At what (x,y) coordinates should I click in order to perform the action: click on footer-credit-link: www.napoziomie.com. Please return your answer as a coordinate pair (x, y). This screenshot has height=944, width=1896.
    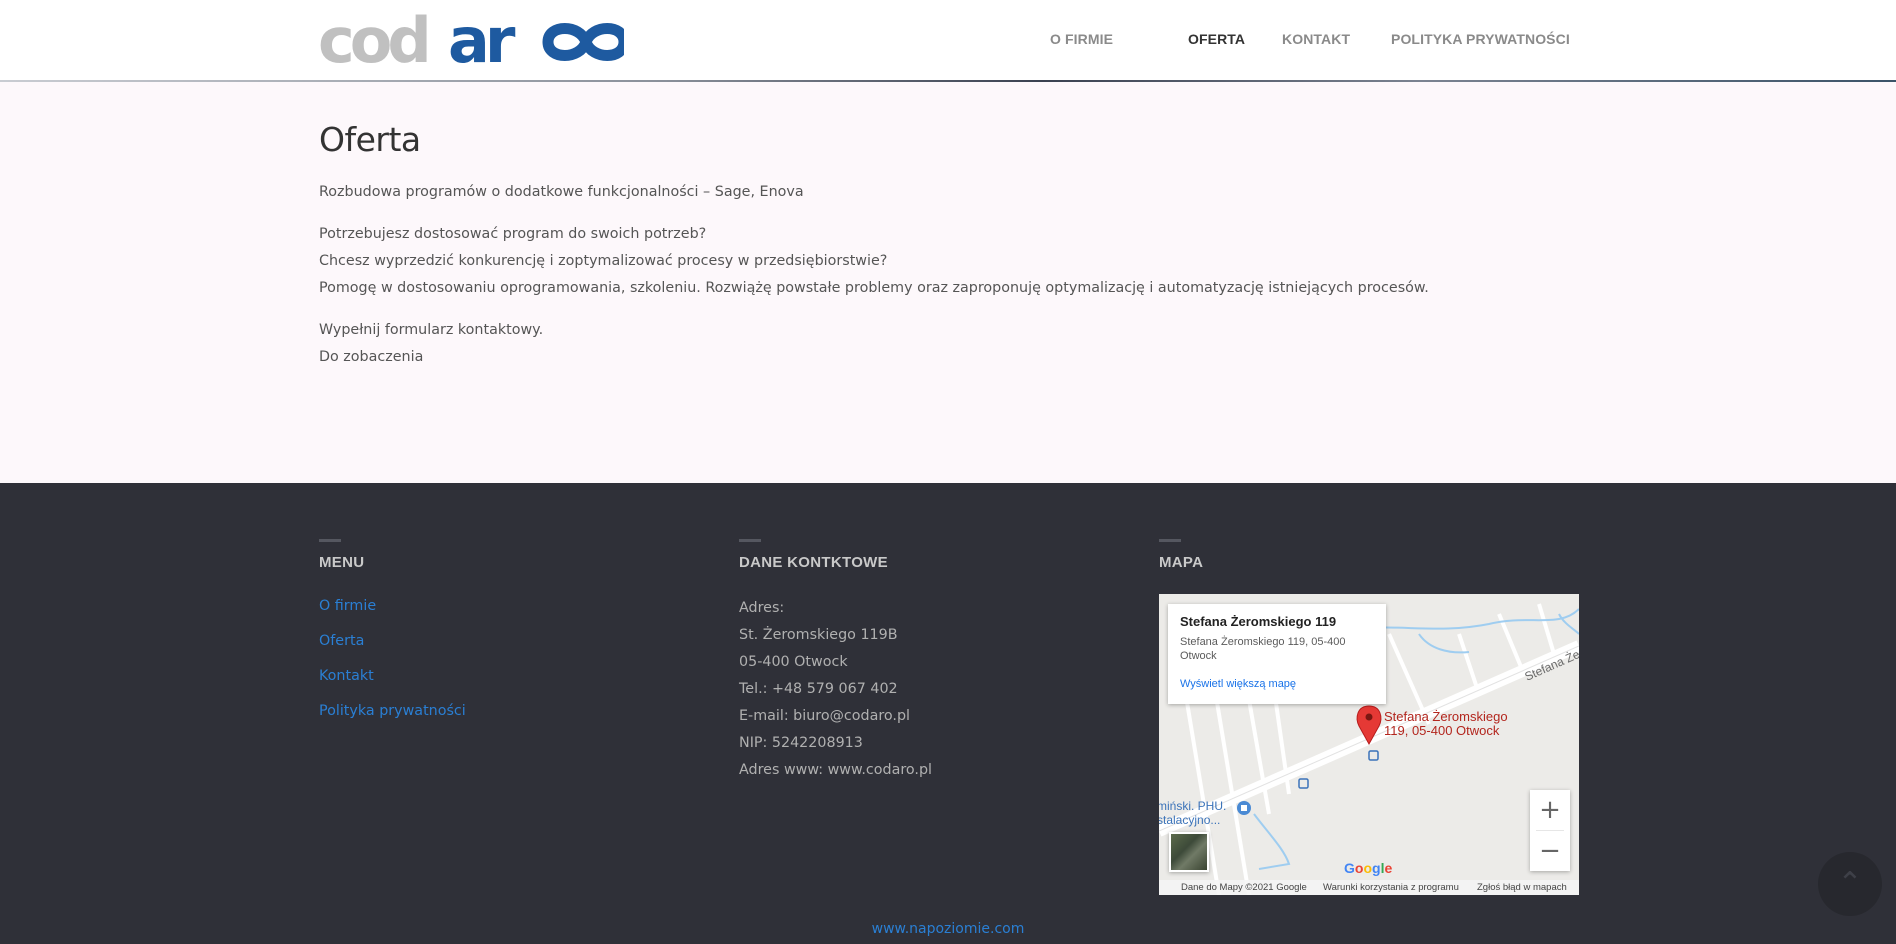
    Looking at the image, I should click on (948, 929).